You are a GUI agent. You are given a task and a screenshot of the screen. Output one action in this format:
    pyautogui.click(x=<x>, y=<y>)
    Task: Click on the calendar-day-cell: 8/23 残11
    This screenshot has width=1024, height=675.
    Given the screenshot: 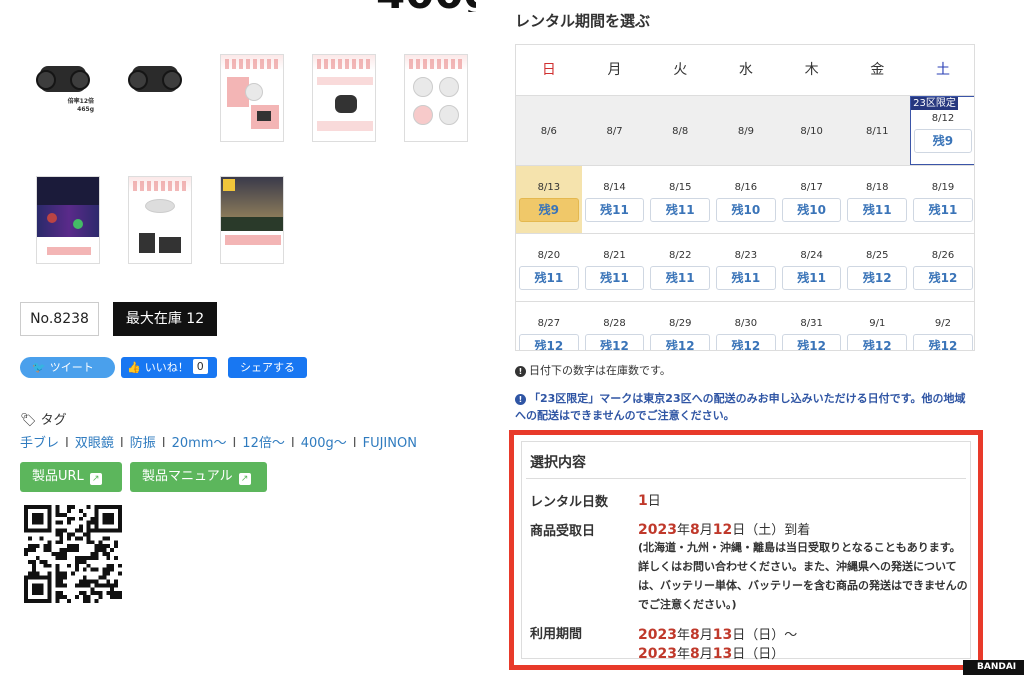 What is the action you would take?
    pyautogui.click(x=746, y=267)
    